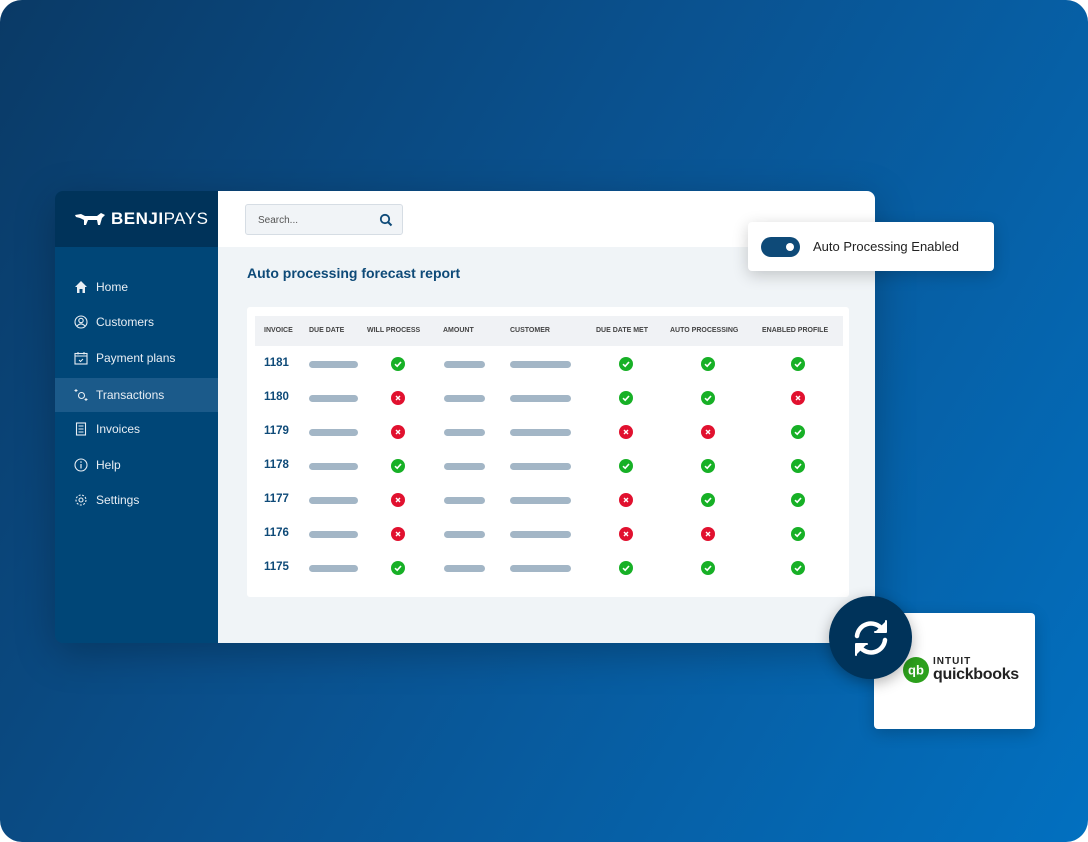 This screenshot has width=1088, height=842. Describe the element at coordinates (118, 429) in the screenshot. I see `sidebar-item-label: Invoices` at that location.